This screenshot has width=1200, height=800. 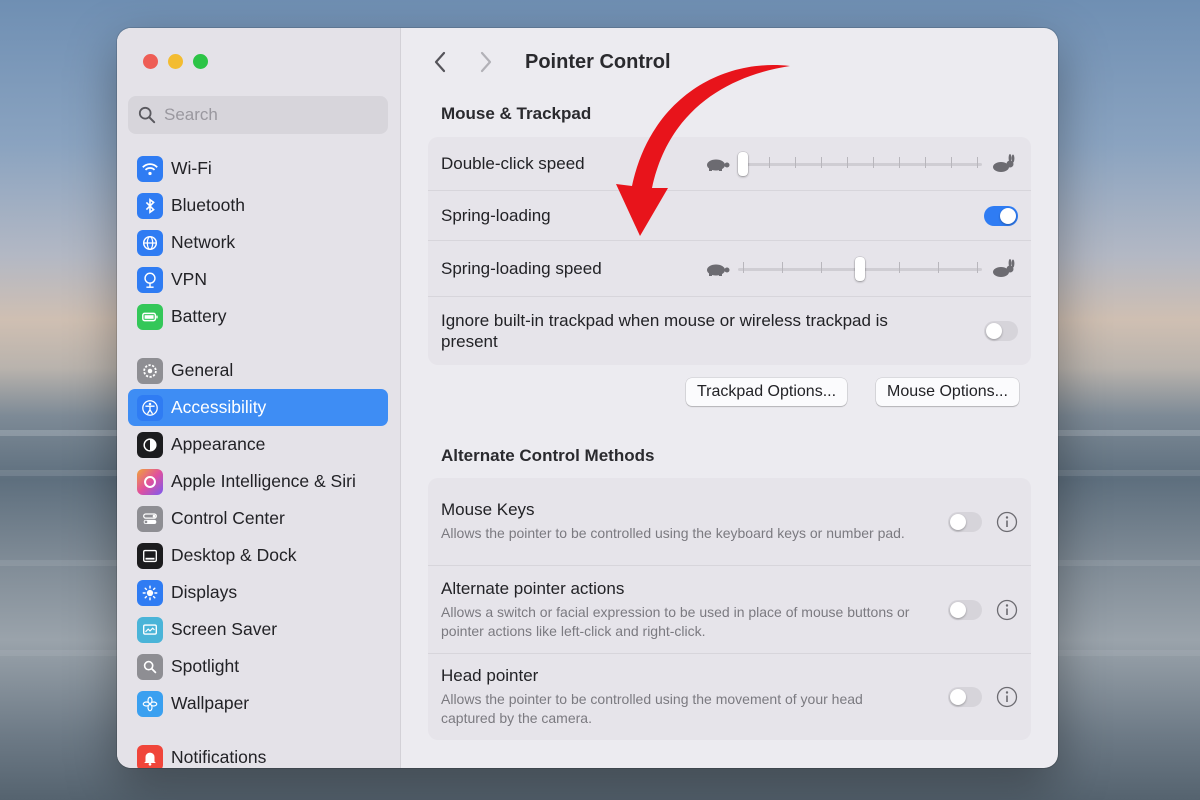 I want to click on sidebar-item-displays: Displays, so click(x=258, y=592).